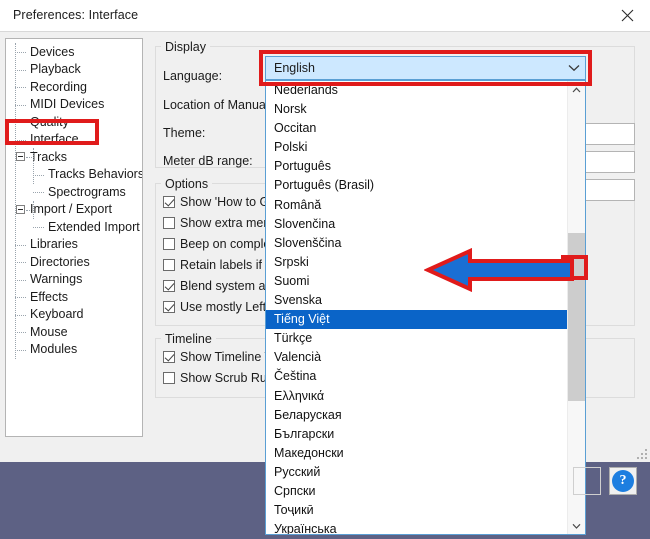 The width and height of the screenshot is (650, 539). I want to click on sidebar-item-directories: Directories, so click(74, 262).